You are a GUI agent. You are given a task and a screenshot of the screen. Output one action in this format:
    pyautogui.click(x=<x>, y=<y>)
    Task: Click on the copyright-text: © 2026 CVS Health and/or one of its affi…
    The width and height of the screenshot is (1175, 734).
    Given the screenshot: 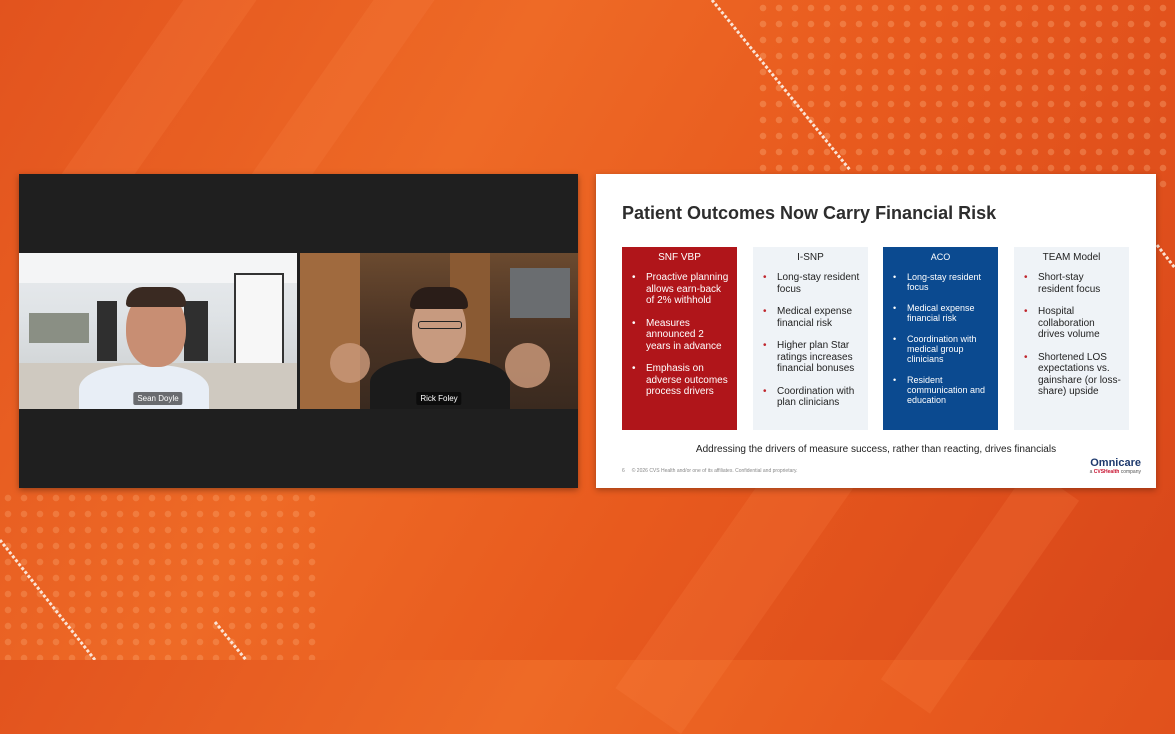 What is the action you would take?
    pyautogui.click(x=714, y=471)
    